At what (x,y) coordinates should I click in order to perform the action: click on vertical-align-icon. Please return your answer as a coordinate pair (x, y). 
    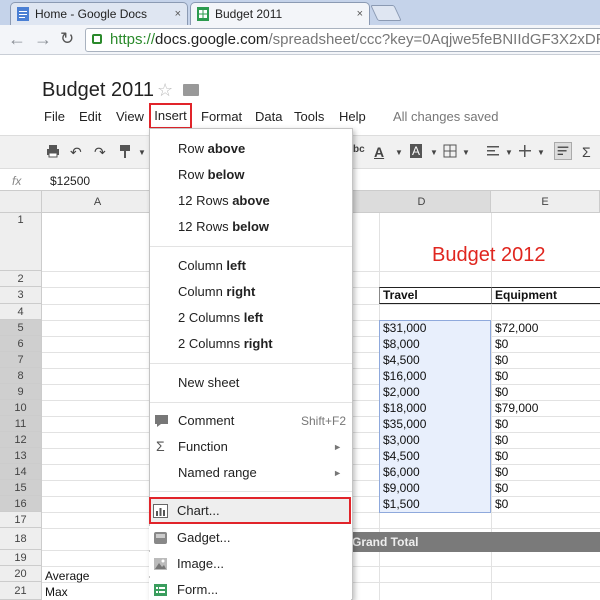
    Looking at the image, I should click on (525, 151).